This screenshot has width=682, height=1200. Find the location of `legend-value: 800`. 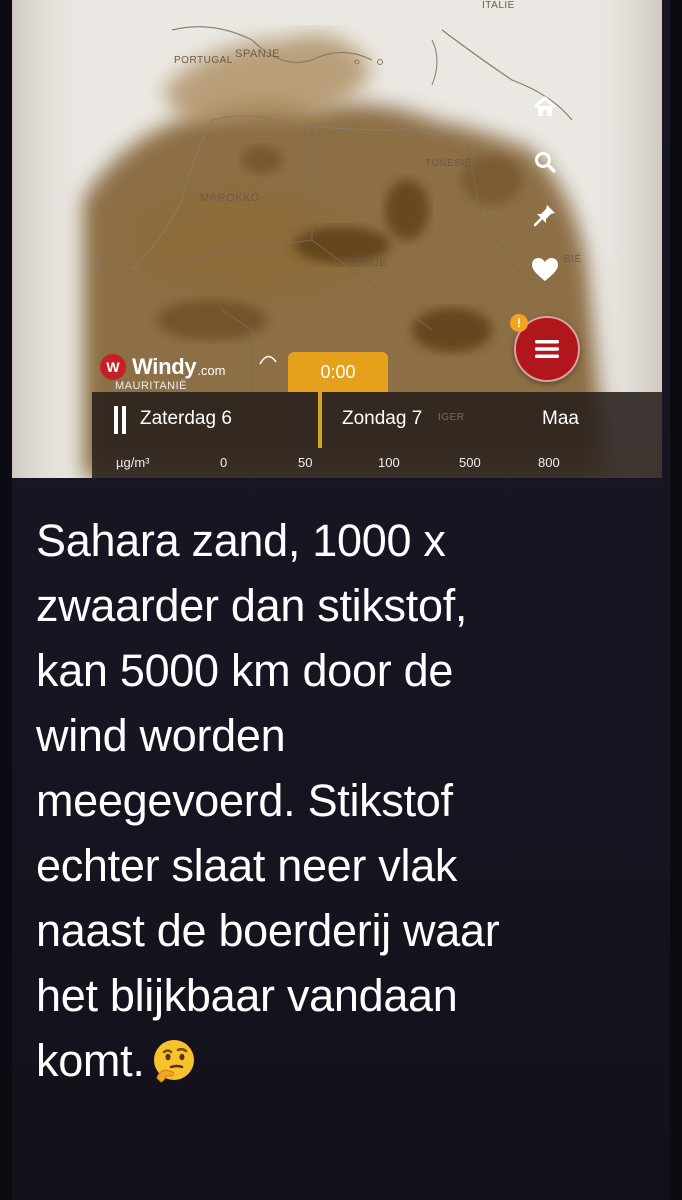

legend-value: 800 is located at coordinates (549, 462).